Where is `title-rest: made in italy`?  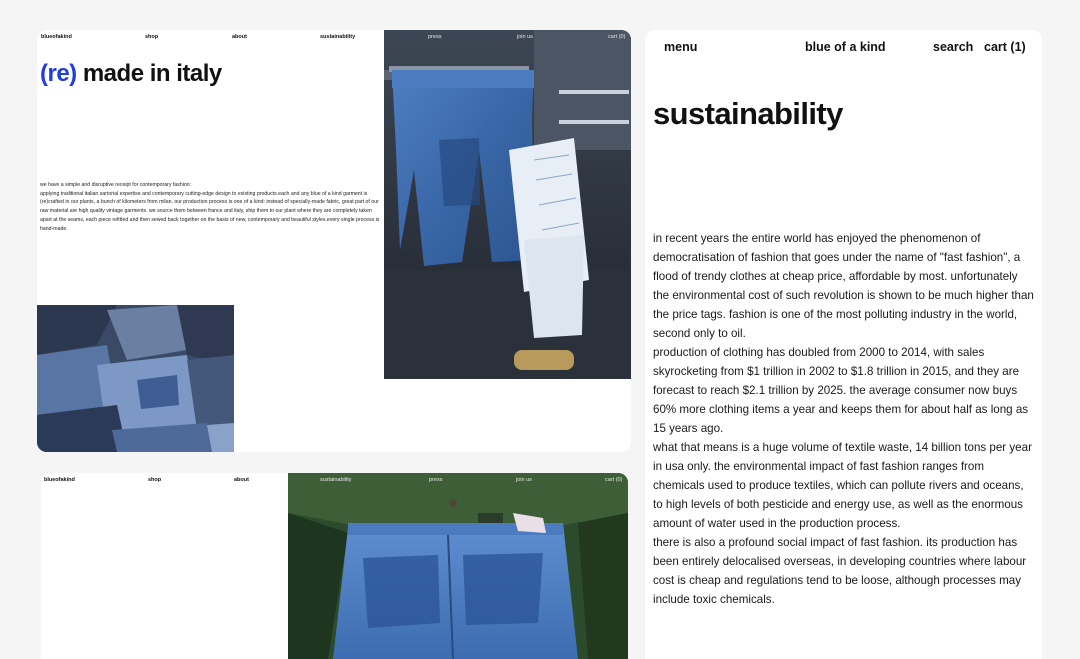
title-rest: made in italy is located at coordinates (149, 73).